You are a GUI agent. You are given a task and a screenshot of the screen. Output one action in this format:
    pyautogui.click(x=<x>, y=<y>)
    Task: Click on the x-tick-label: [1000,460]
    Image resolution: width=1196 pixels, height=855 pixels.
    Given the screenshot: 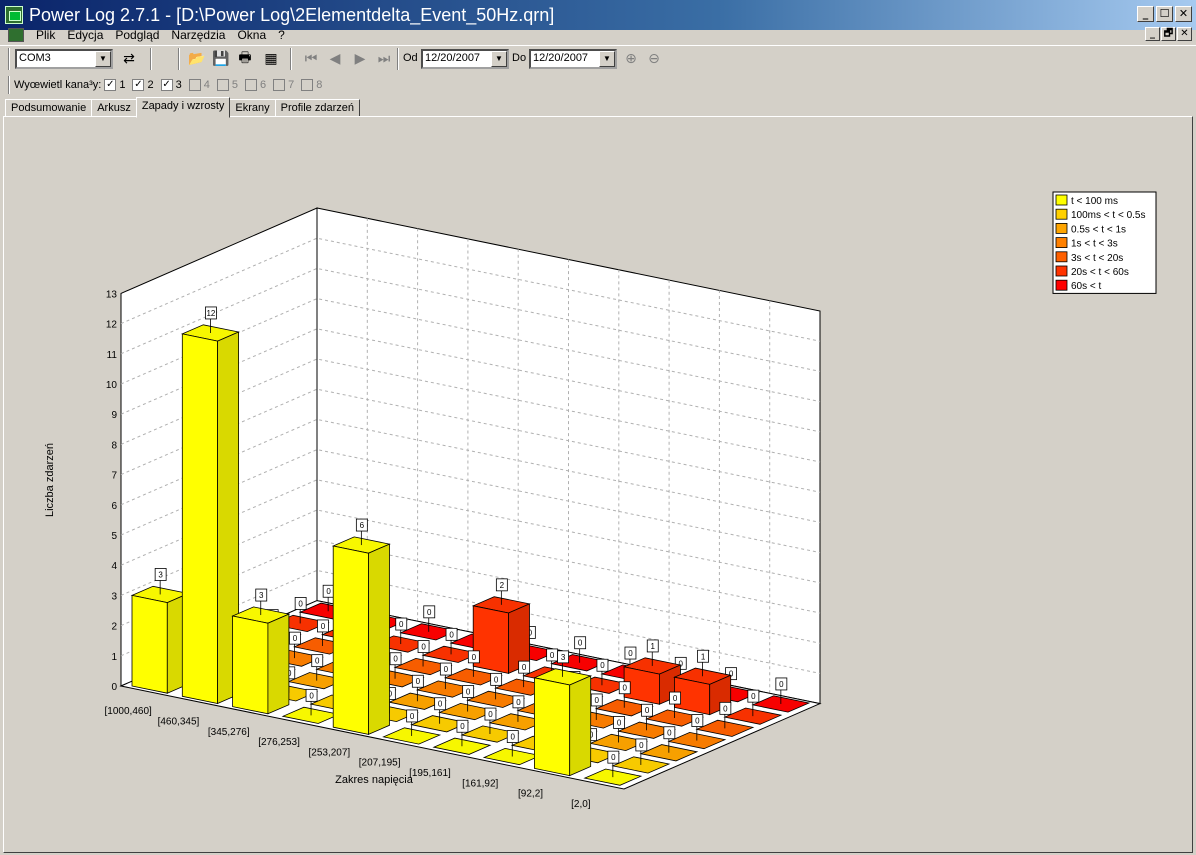 What is the action you would take?
    pyautogui.click(x=128, y=711)
    